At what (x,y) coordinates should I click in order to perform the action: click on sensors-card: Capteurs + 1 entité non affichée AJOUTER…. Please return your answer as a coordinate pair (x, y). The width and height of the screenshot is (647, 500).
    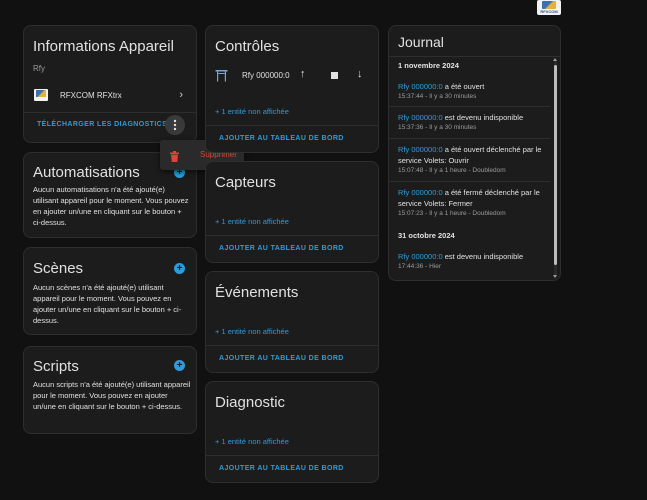
    Looking at the image, I should click on (292, 212).